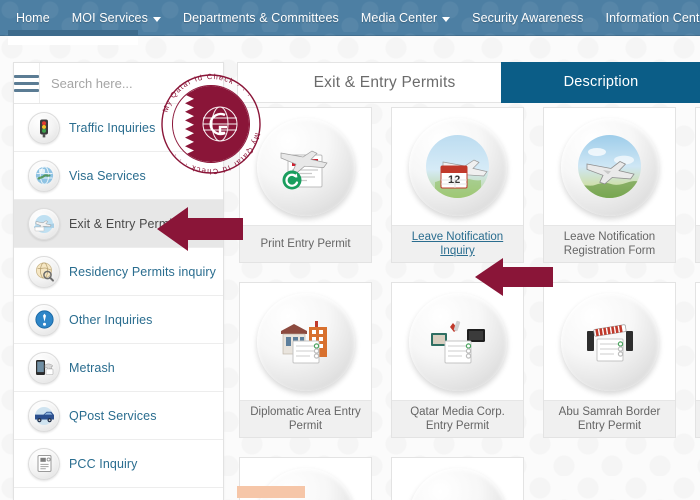  I want to click on nav-item-security-awareness: Security Awareness, so click(527, 18).